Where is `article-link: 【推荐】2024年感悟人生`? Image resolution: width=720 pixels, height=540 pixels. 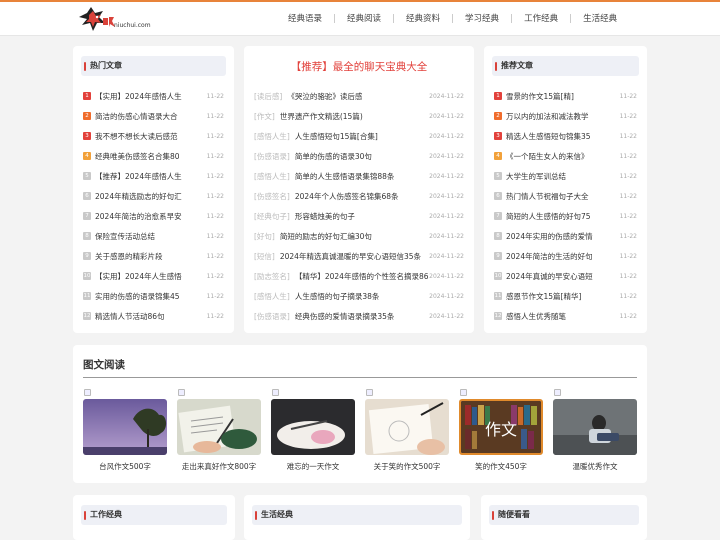
article-link: 【推荐】2024年感悟人生 is located at coordinates (138, 176).